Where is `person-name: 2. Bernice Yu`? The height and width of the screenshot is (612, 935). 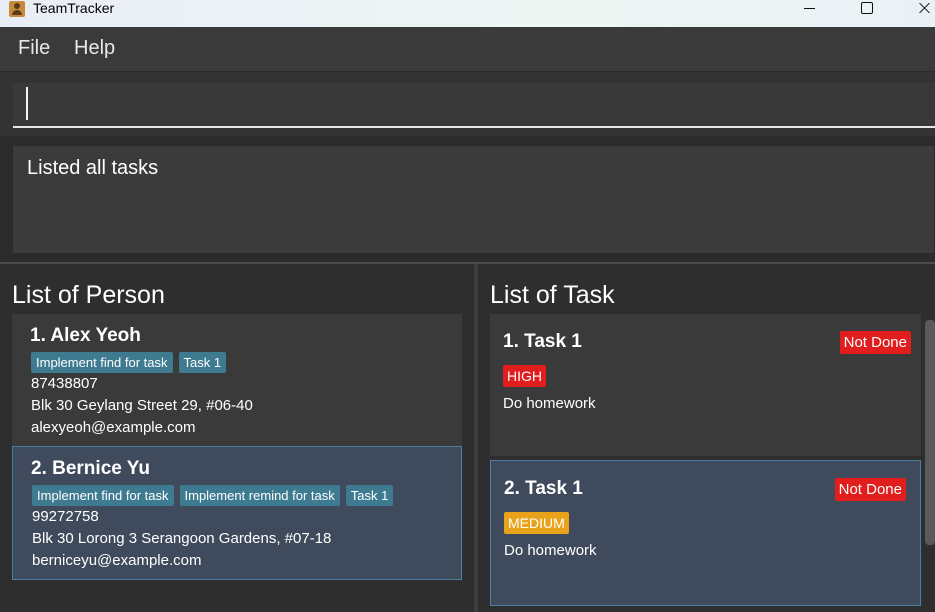
person-name: 2. Bernice Yu is located at coordinates (90, 468).